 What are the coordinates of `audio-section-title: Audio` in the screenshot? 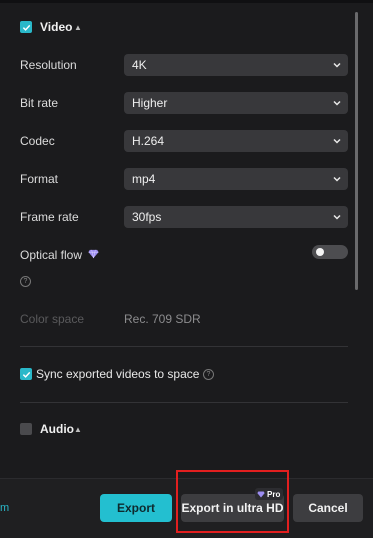 It's located at (57, 429).